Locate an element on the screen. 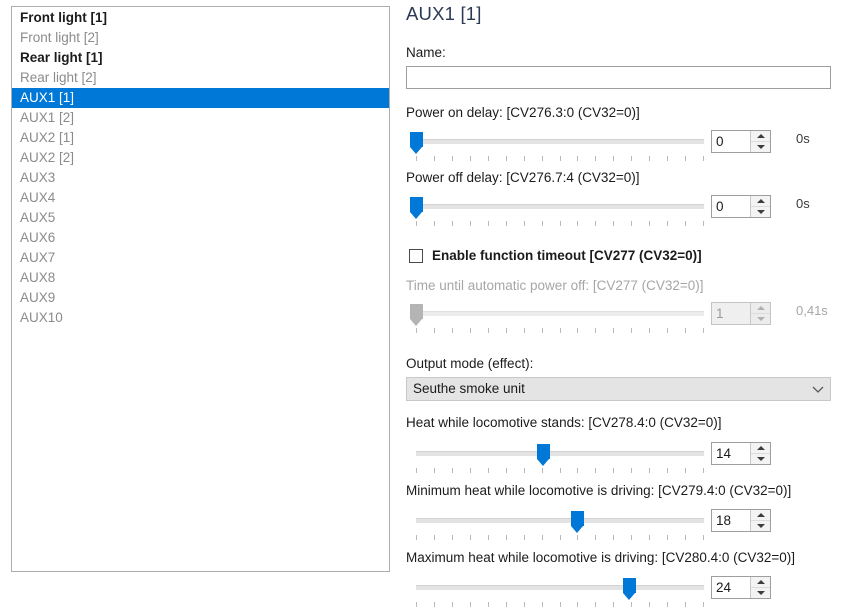  auto-power-off-unit: 0,41s is located at coordinates (812, 310).